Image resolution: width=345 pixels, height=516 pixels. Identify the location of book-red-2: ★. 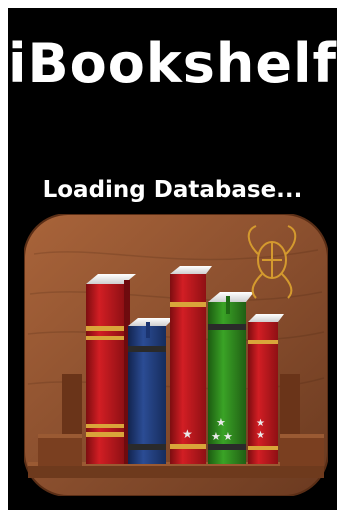
(191, 365).